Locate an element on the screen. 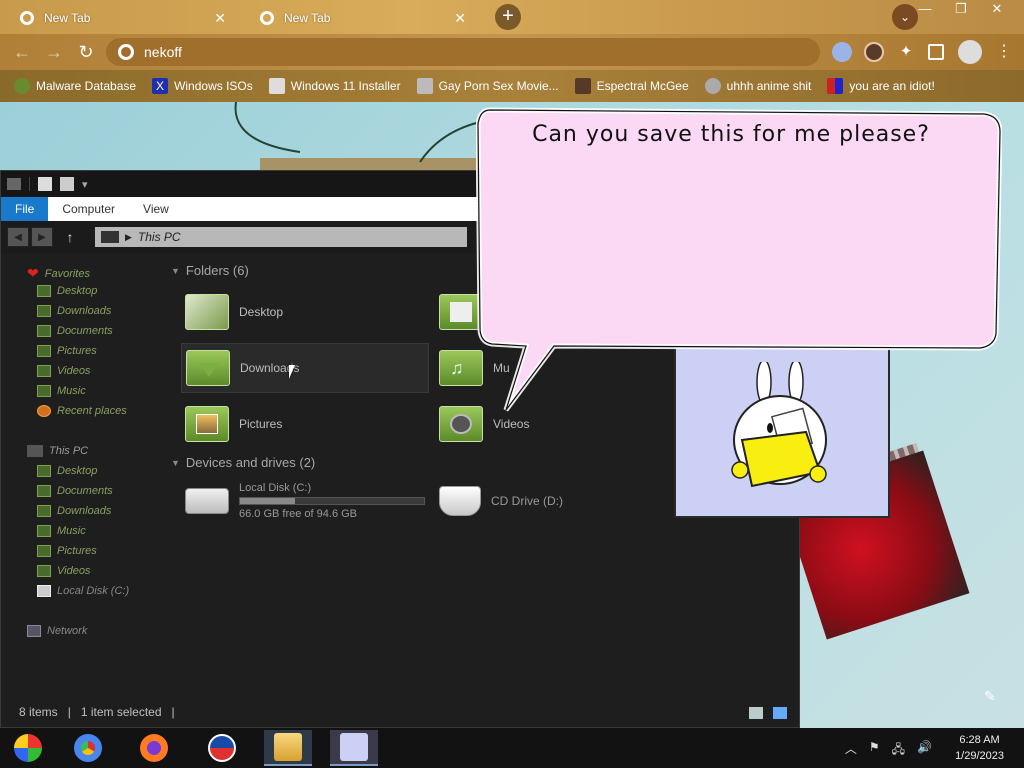 This screenshot has height=768, width=1024. taskbar-chrome is located at coordinates (88, 748).